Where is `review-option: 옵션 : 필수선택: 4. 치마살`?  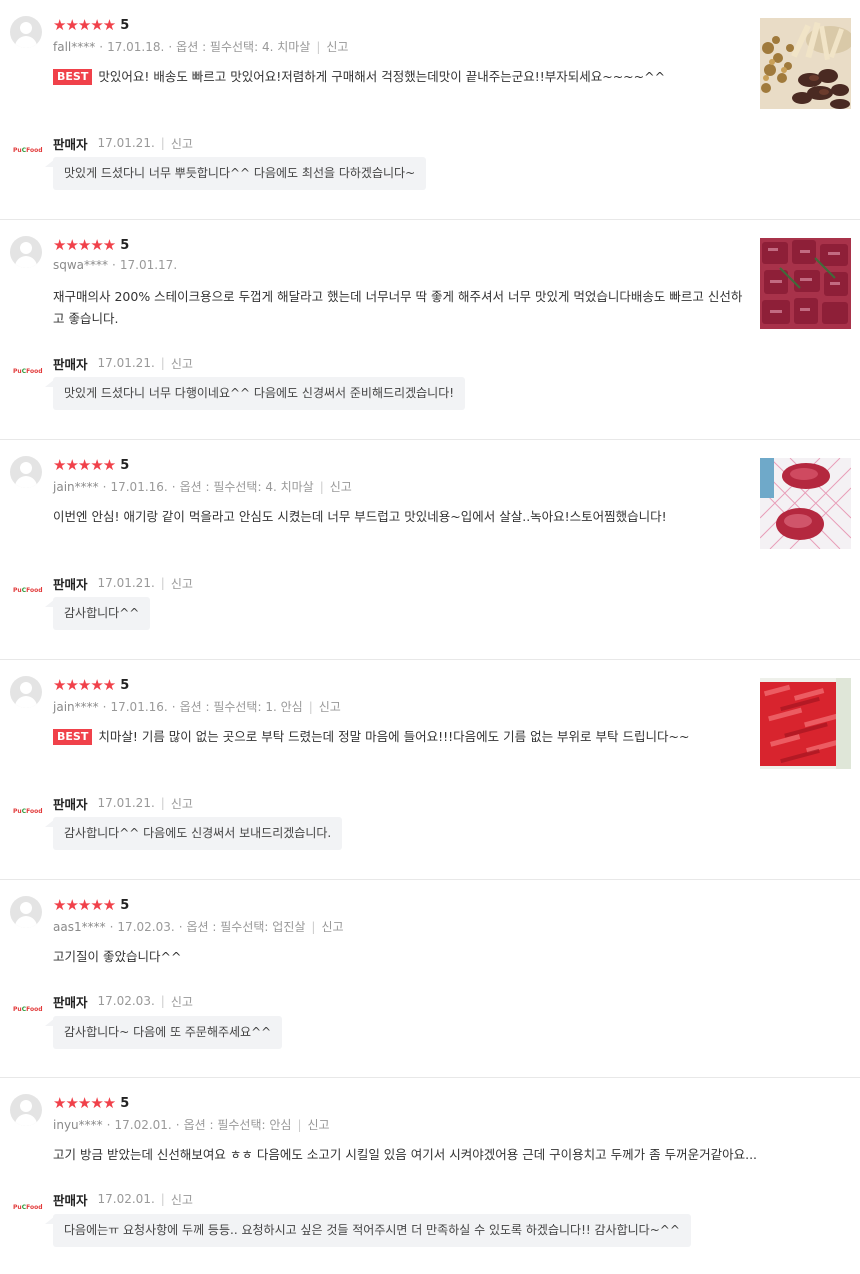 review-option: 옵션 : 필수선택: 4. 치마살 is located at coordinates (243, 47).